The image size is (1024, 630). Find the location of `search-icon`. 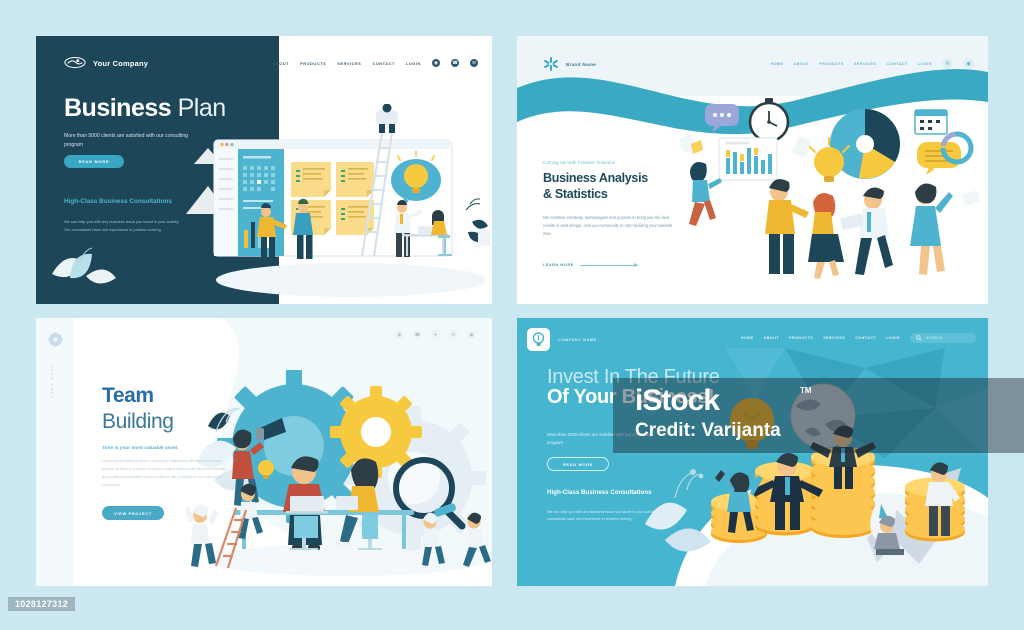

search-icon is located at coordinates (919, 338).